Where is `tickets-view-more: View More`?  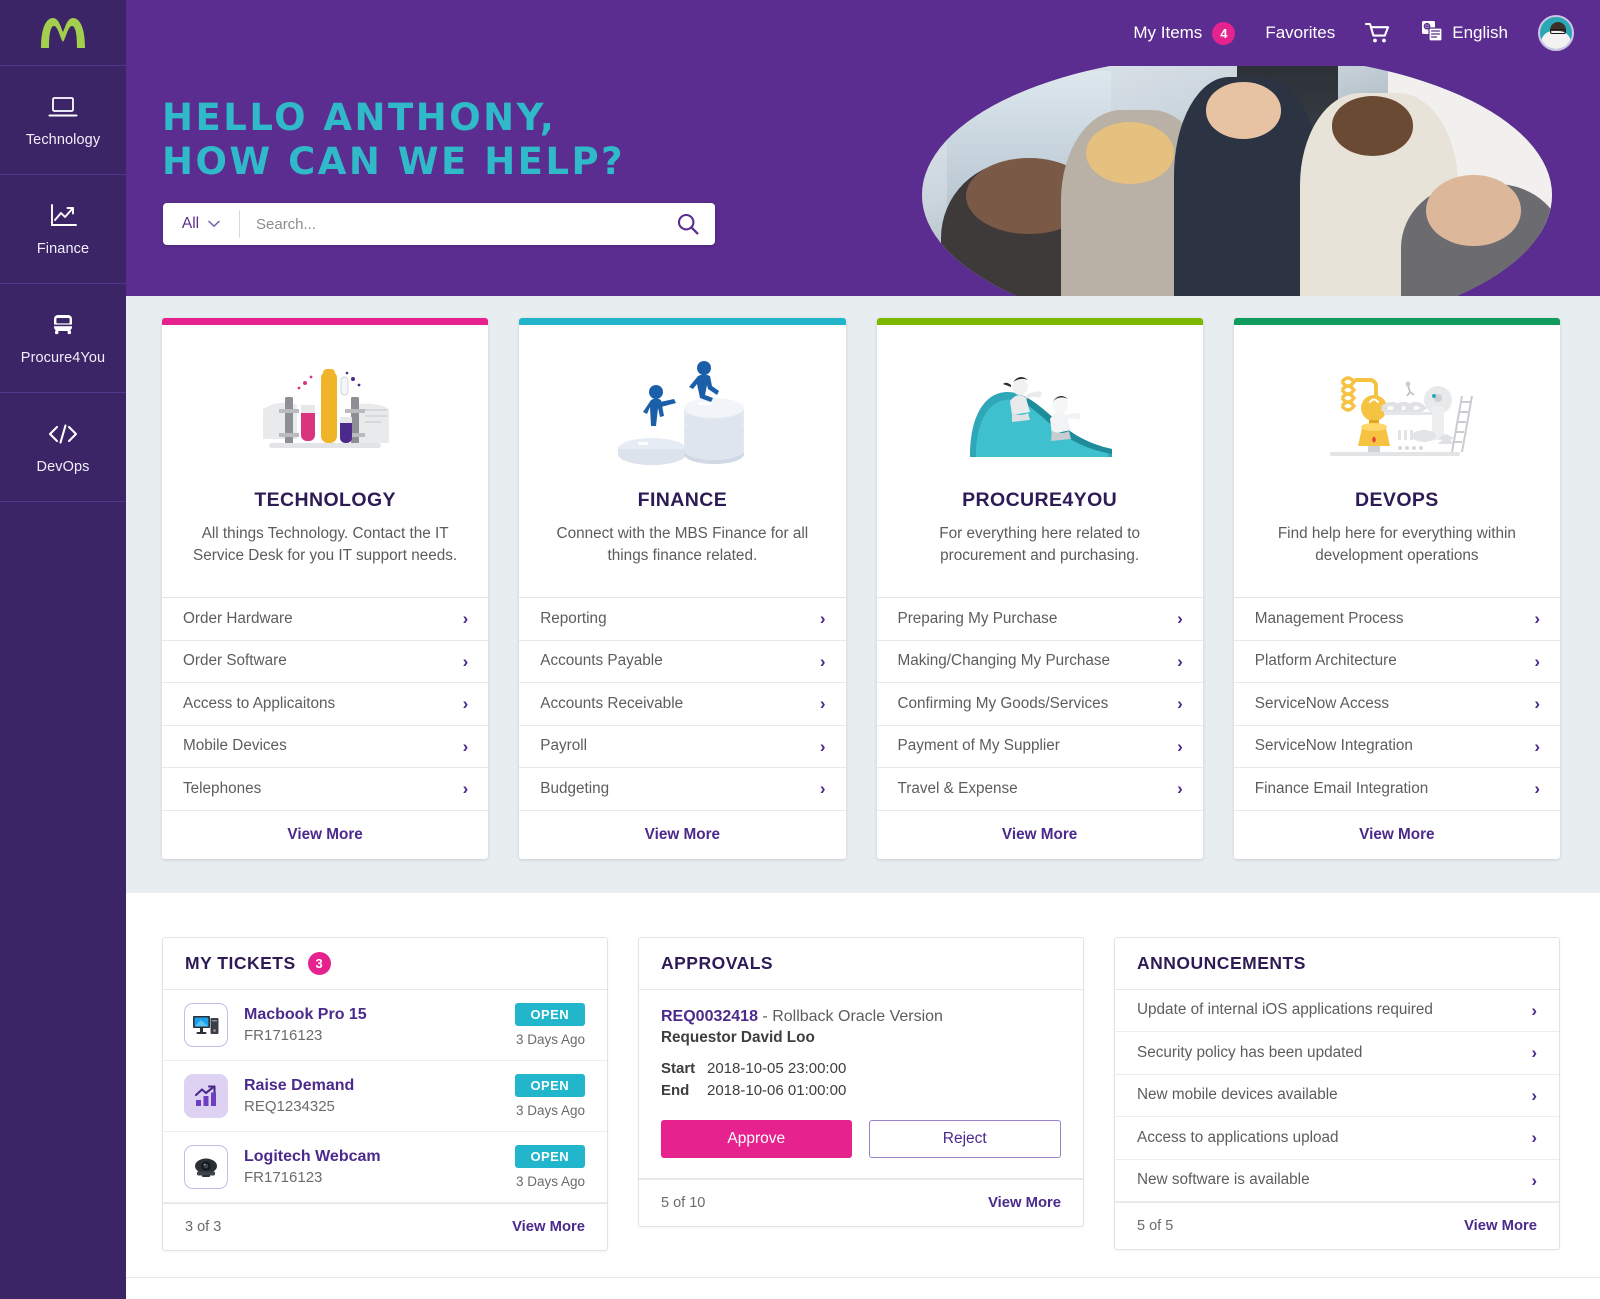
tickets-view-more: View More is located at coordinates (548, 1227).